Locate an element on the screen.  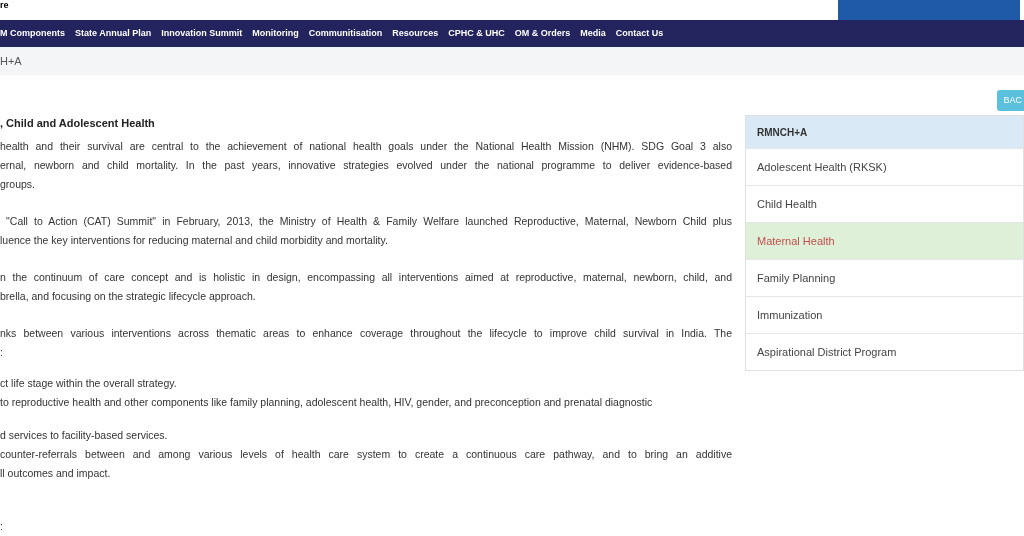
nav-link: Innovation Summit is located at coordinates (202, 33).